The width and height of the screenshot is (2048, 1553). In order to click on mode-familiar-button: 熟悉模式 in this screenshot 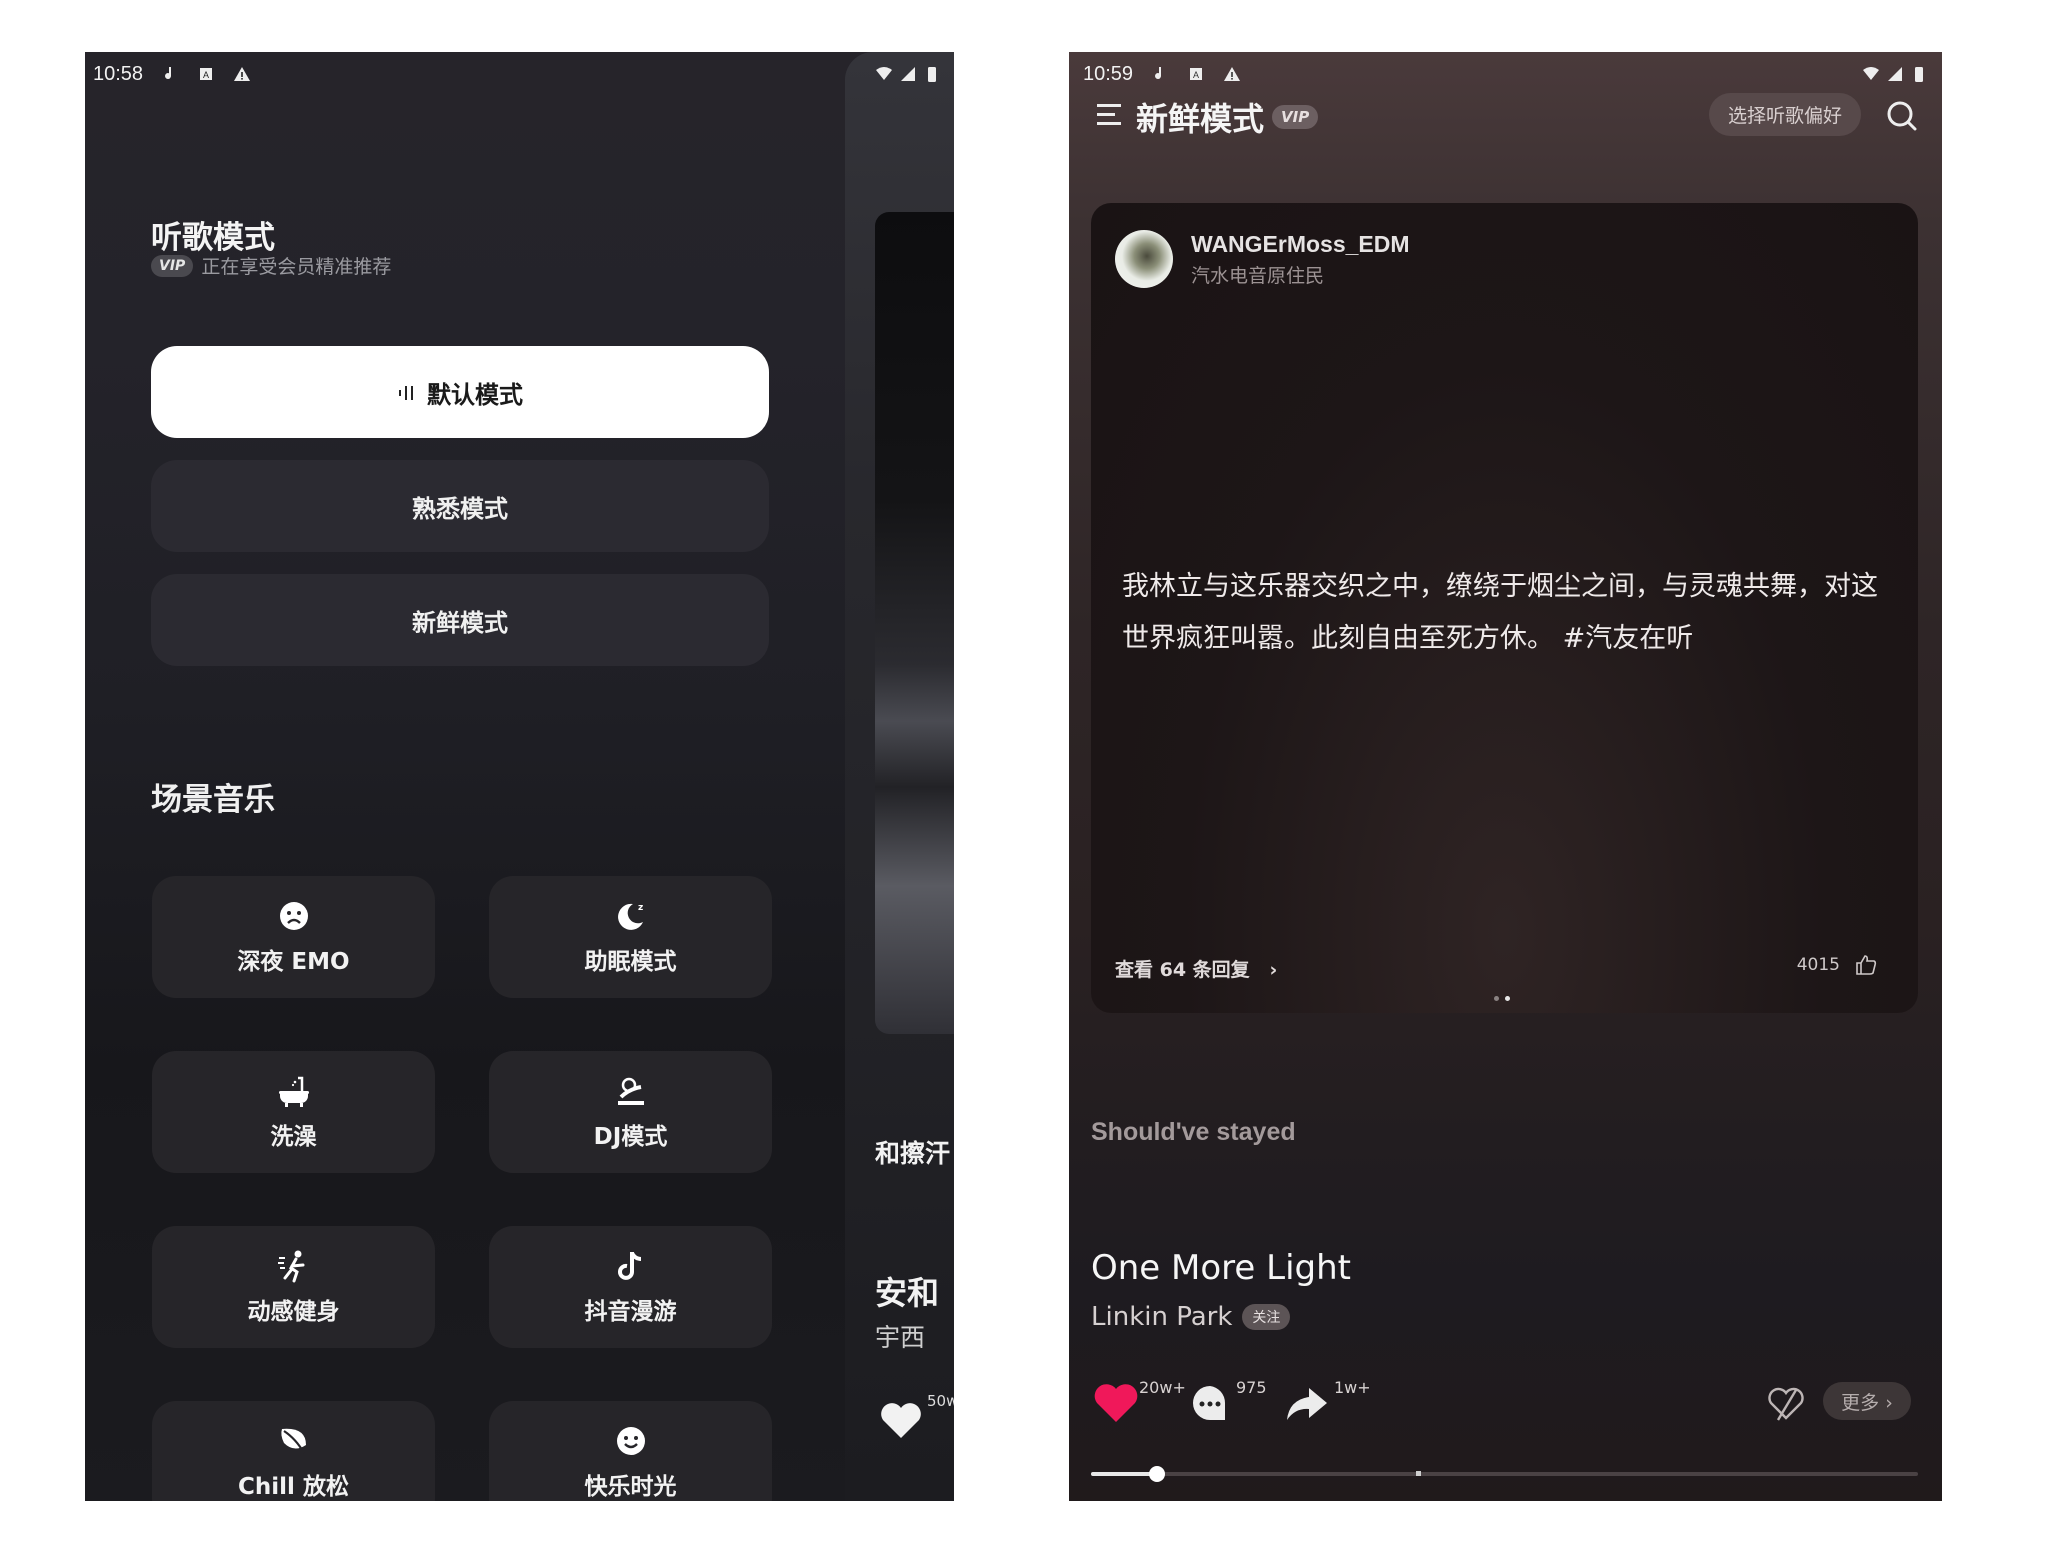, I will do `click(460, 506)`.